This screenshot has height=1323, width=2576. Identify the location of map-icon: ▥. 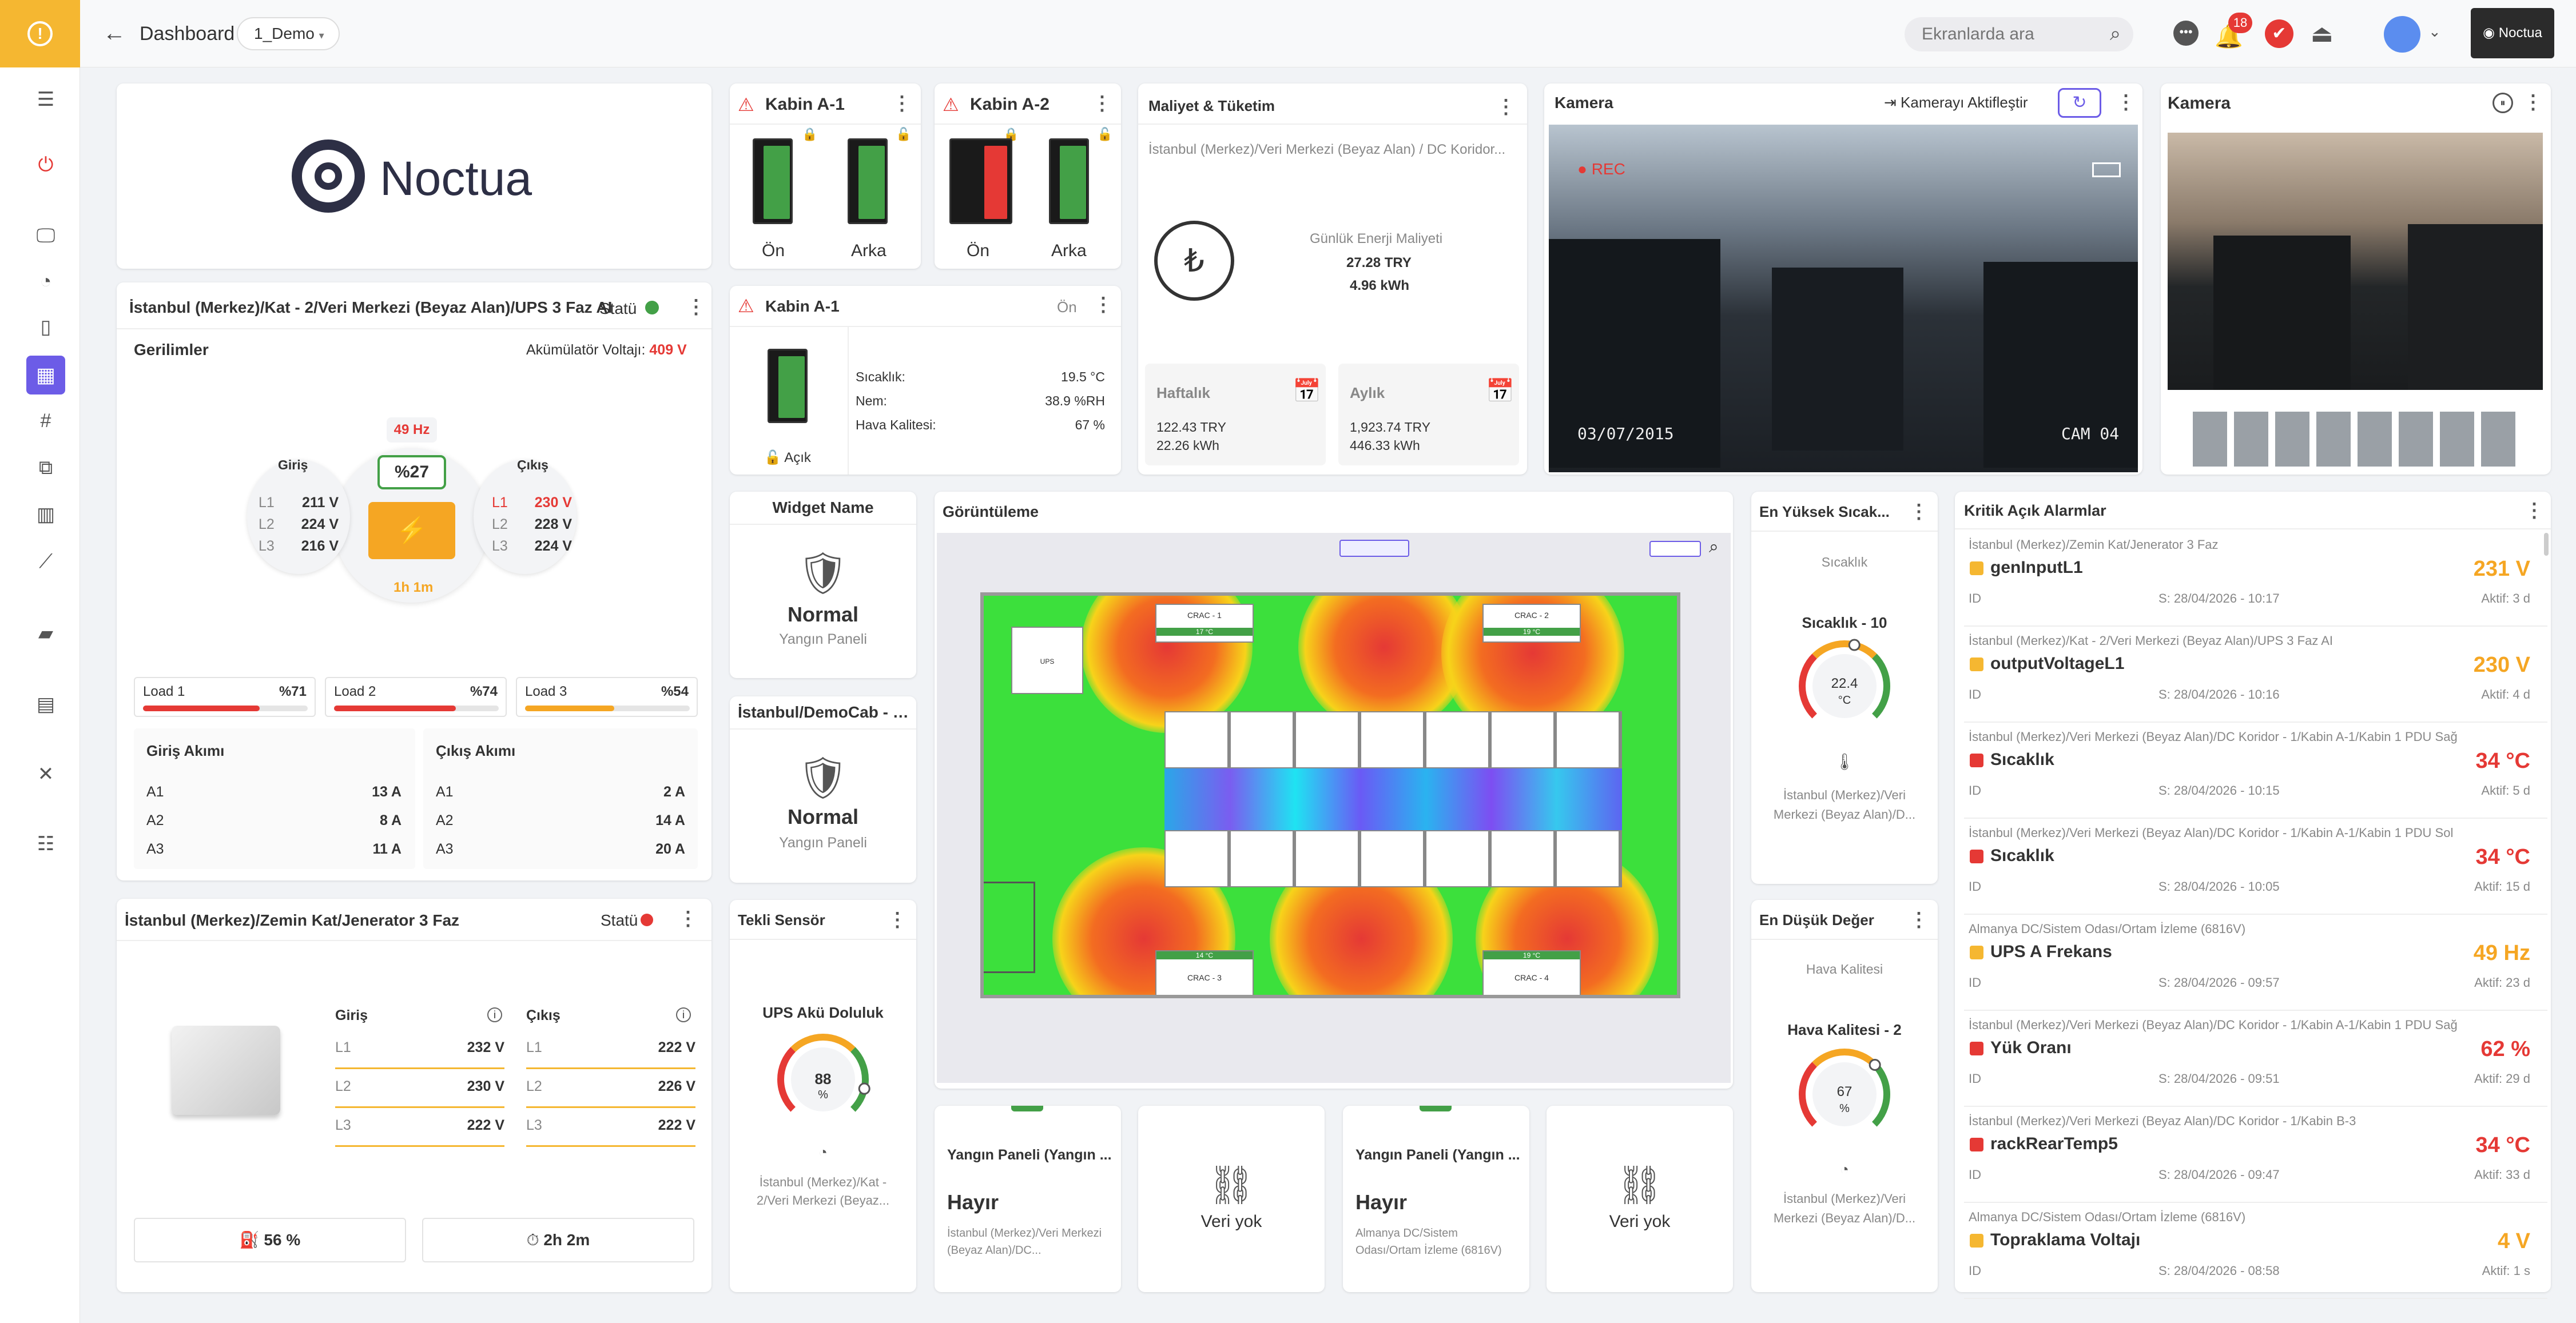
(45, 514).